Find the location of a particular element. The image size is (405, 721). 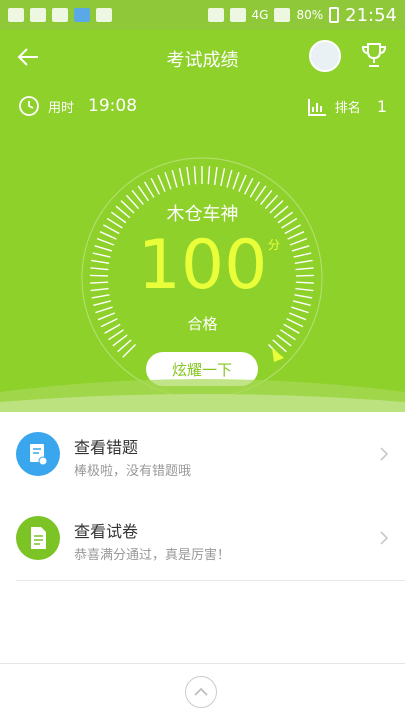

list-item-title: 查看试卷 is located at coordinates (106, 530).